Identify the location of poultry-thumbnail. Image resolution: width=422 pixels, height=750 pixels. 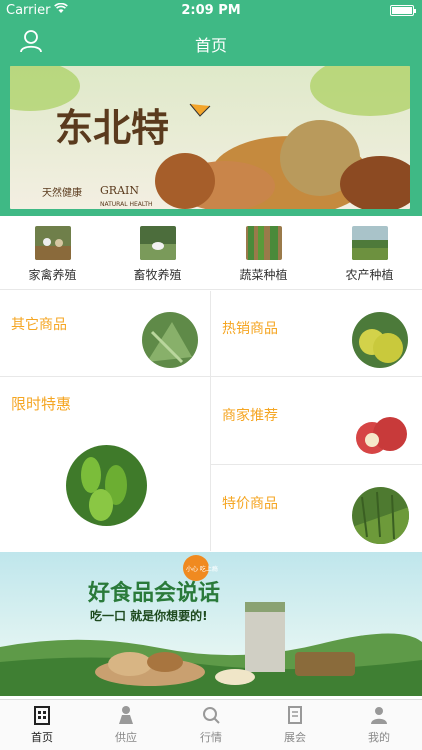
(52, 243).